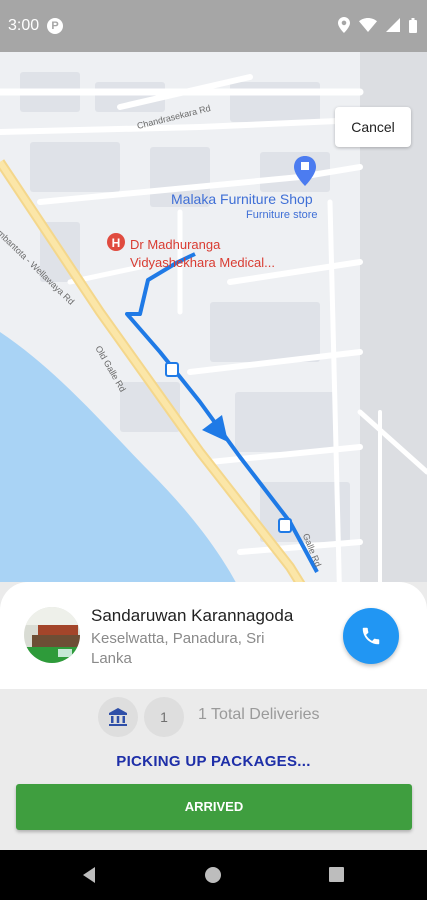 This screenshot has width=427, height=900. What do you see at coordinates (178, 648) in the screenshot?
I see `customer-address: Keselwatta, Panadura, Sri Lanka` at bounding box center [178, 648].